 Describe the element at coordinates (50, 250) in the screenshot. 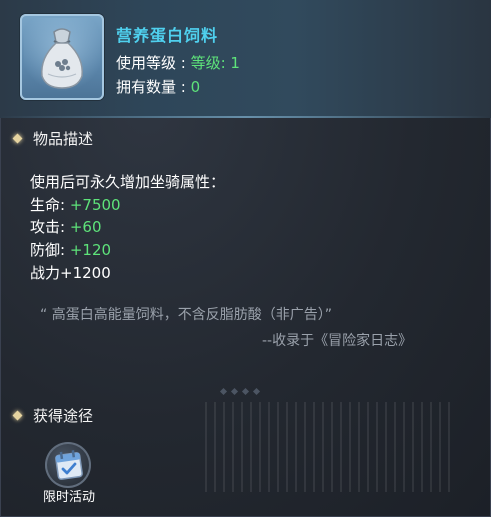

I see `stat-label: 防御:` at that location.